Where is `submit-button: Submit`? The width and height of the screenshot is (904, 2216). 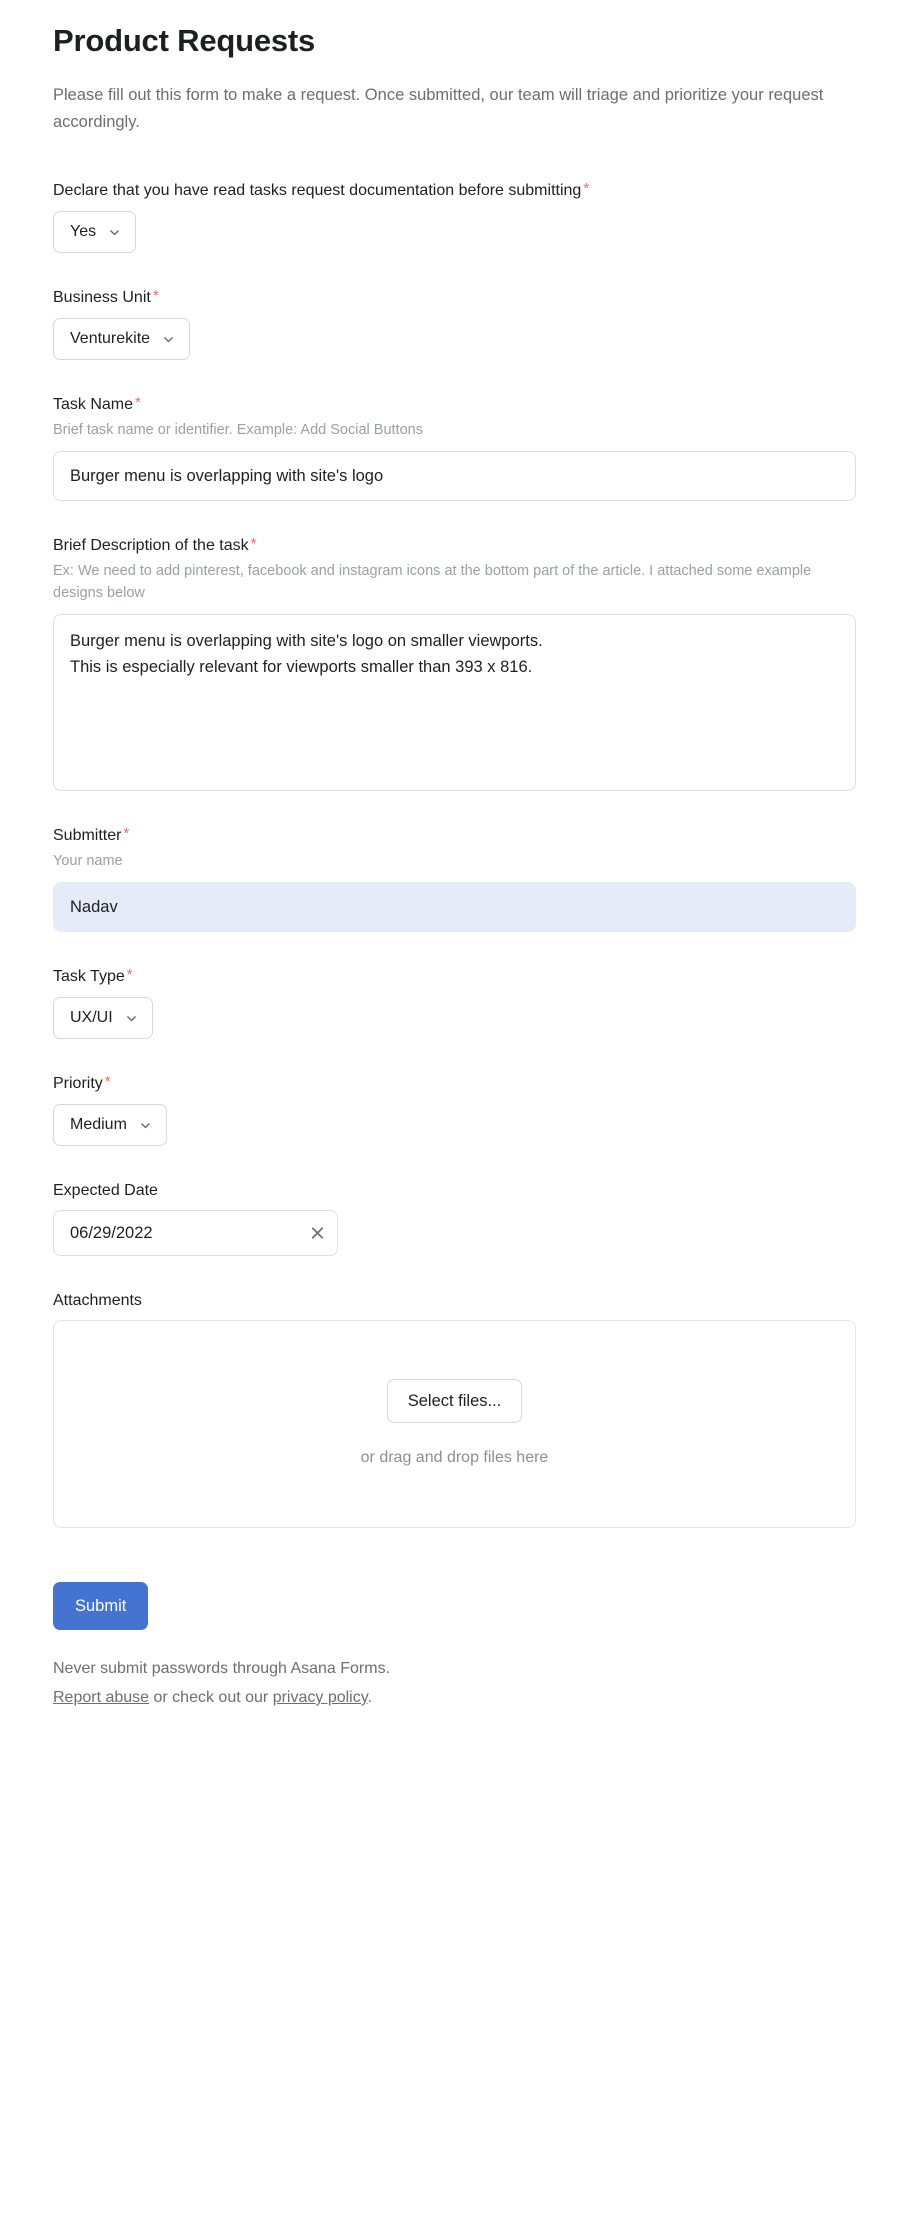
submit-button: Submit is located at coordinates (101, 1606).